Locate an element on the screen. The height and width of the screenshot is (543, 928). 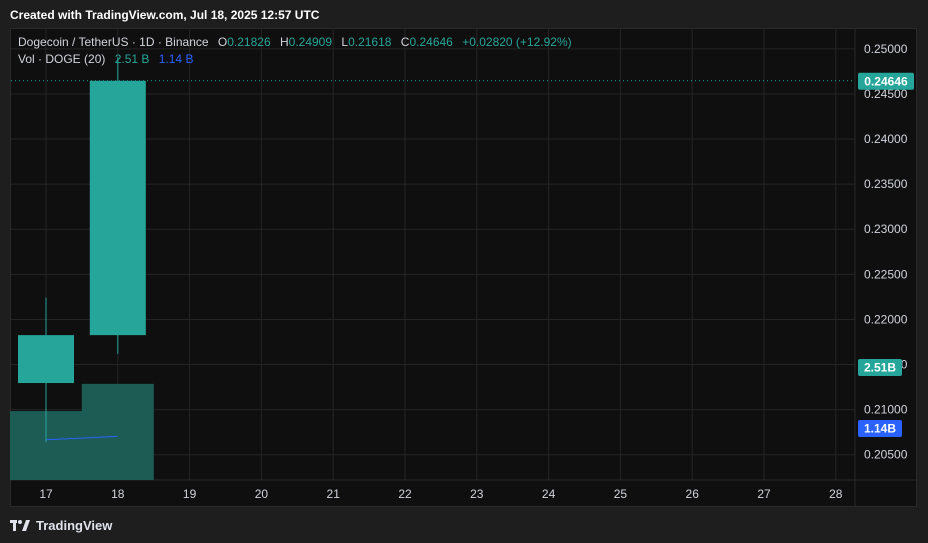
volume-badge: 2.51B is located at coordinates (880, 368).